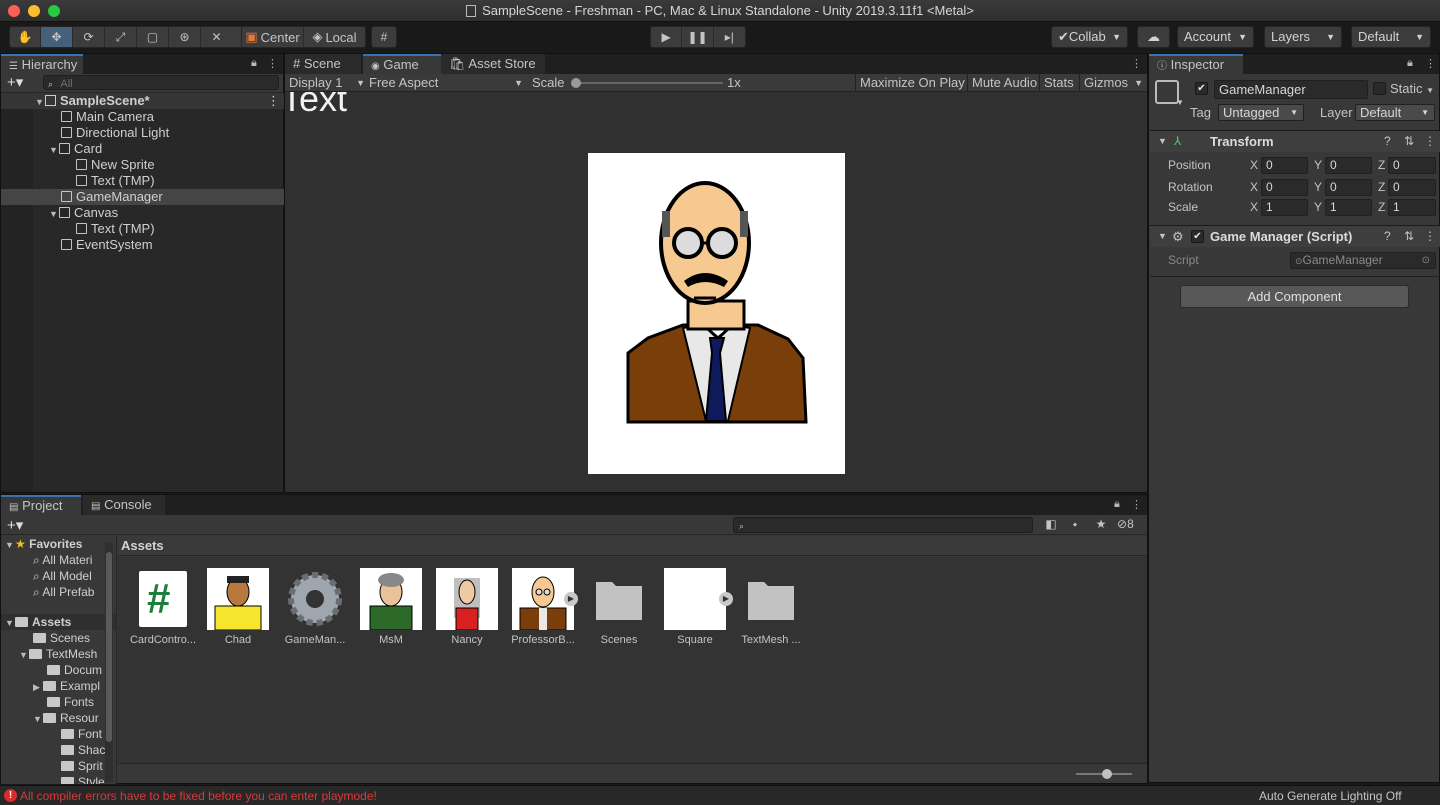  Describe the element at coordinates (1201, 88) in the screenshot. I see `active-checkbox: ✔` at that location.